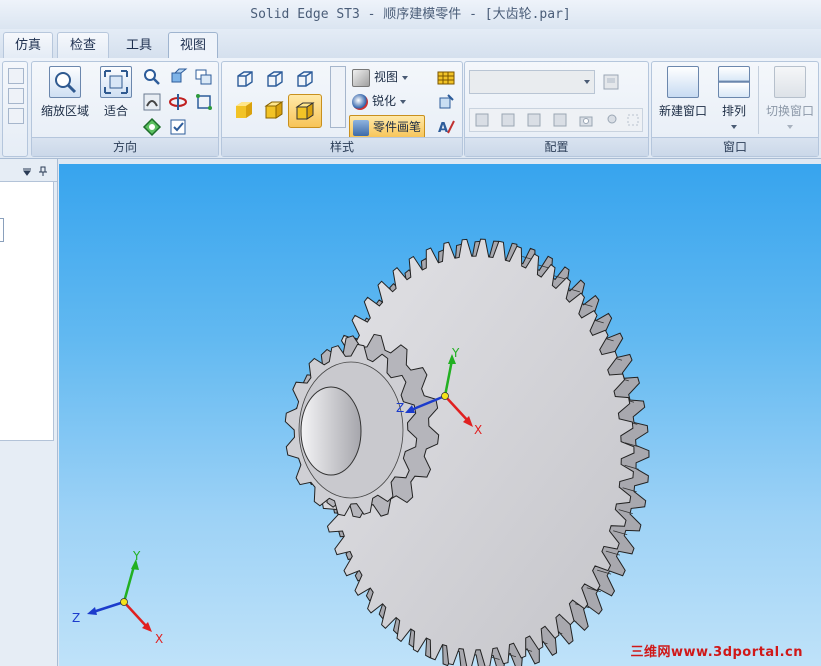  What do you see at coordinates (342, 146) in the screenshot?
I see `group-style-label: 样式` at bounding box center [342, 146].